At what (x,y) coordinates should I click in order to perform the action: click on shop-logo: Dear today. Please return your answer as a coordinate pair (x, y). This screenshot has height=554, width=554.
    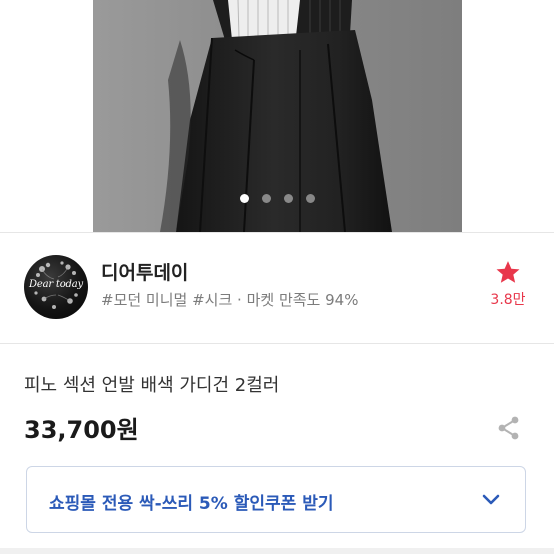
    Looking at the image, I should click on (56, 287).